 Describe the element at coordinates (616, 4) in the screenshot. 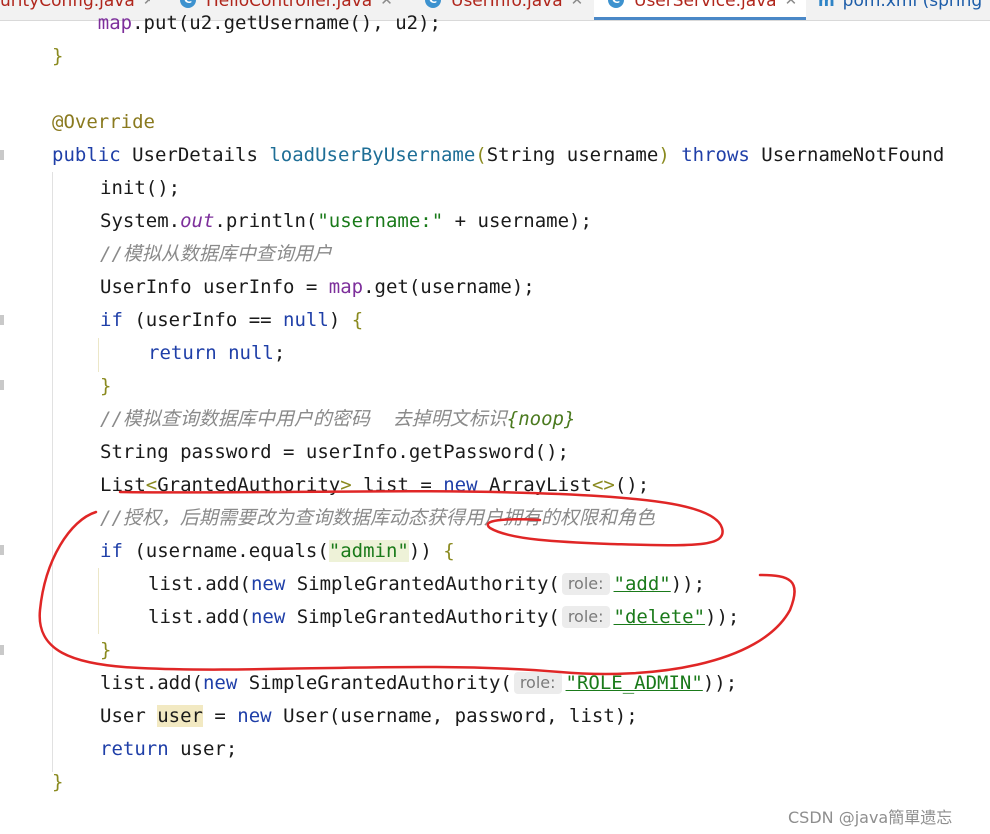

I see `class-icon: C` at that location.